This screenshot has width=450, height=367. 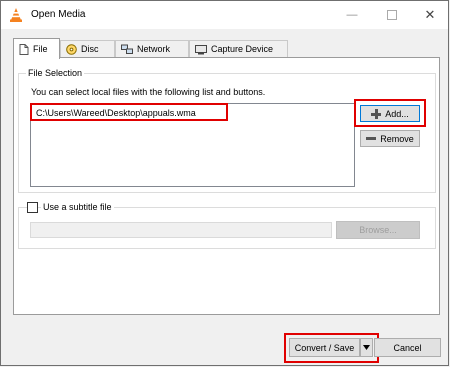 I want to click on cancel-button: Cancel, so click(x=407, y=347).